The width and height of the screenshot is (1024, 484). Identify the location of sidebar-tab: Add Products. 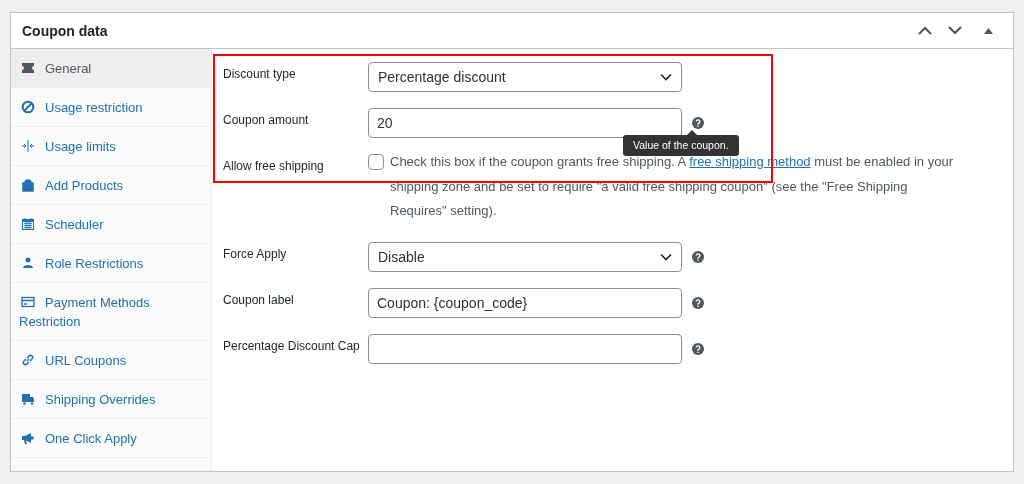
(111, 185).